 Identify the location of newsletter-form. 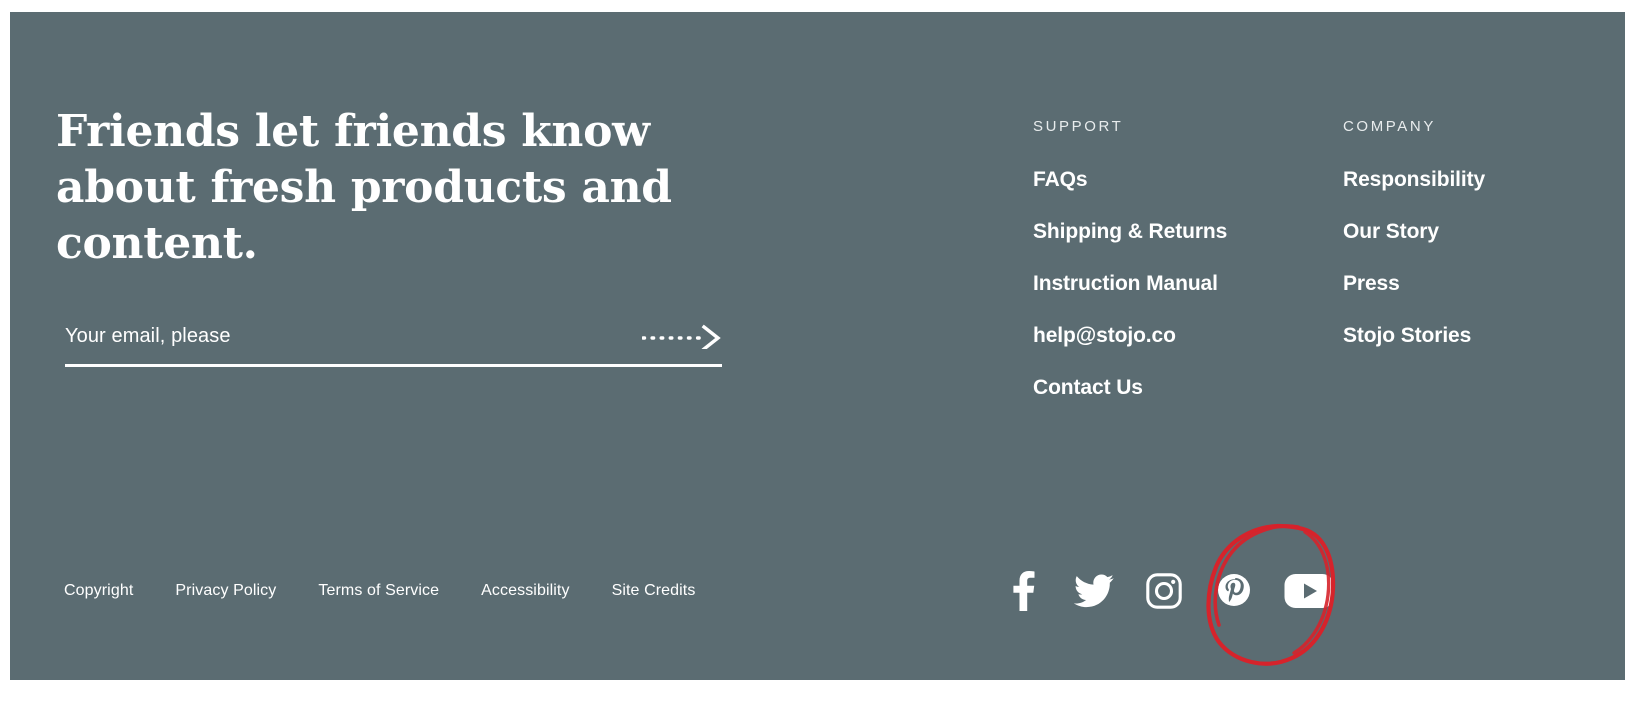
(393, 340).